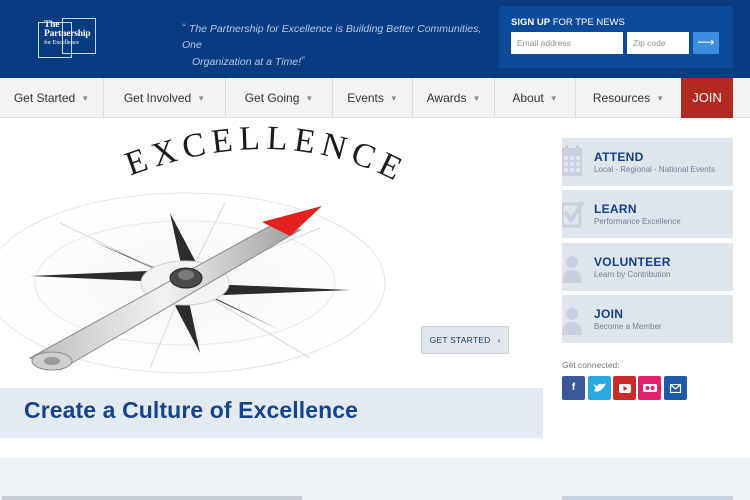 This screenshot has width=750, height=500. I want to click on twitter-icon, so click(599, 388).